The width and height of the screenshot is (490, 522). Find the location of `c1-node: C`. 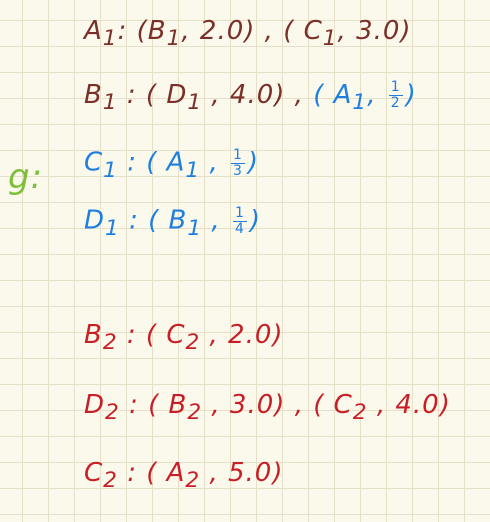

c1-node: C is located at coordinates (94, 162).